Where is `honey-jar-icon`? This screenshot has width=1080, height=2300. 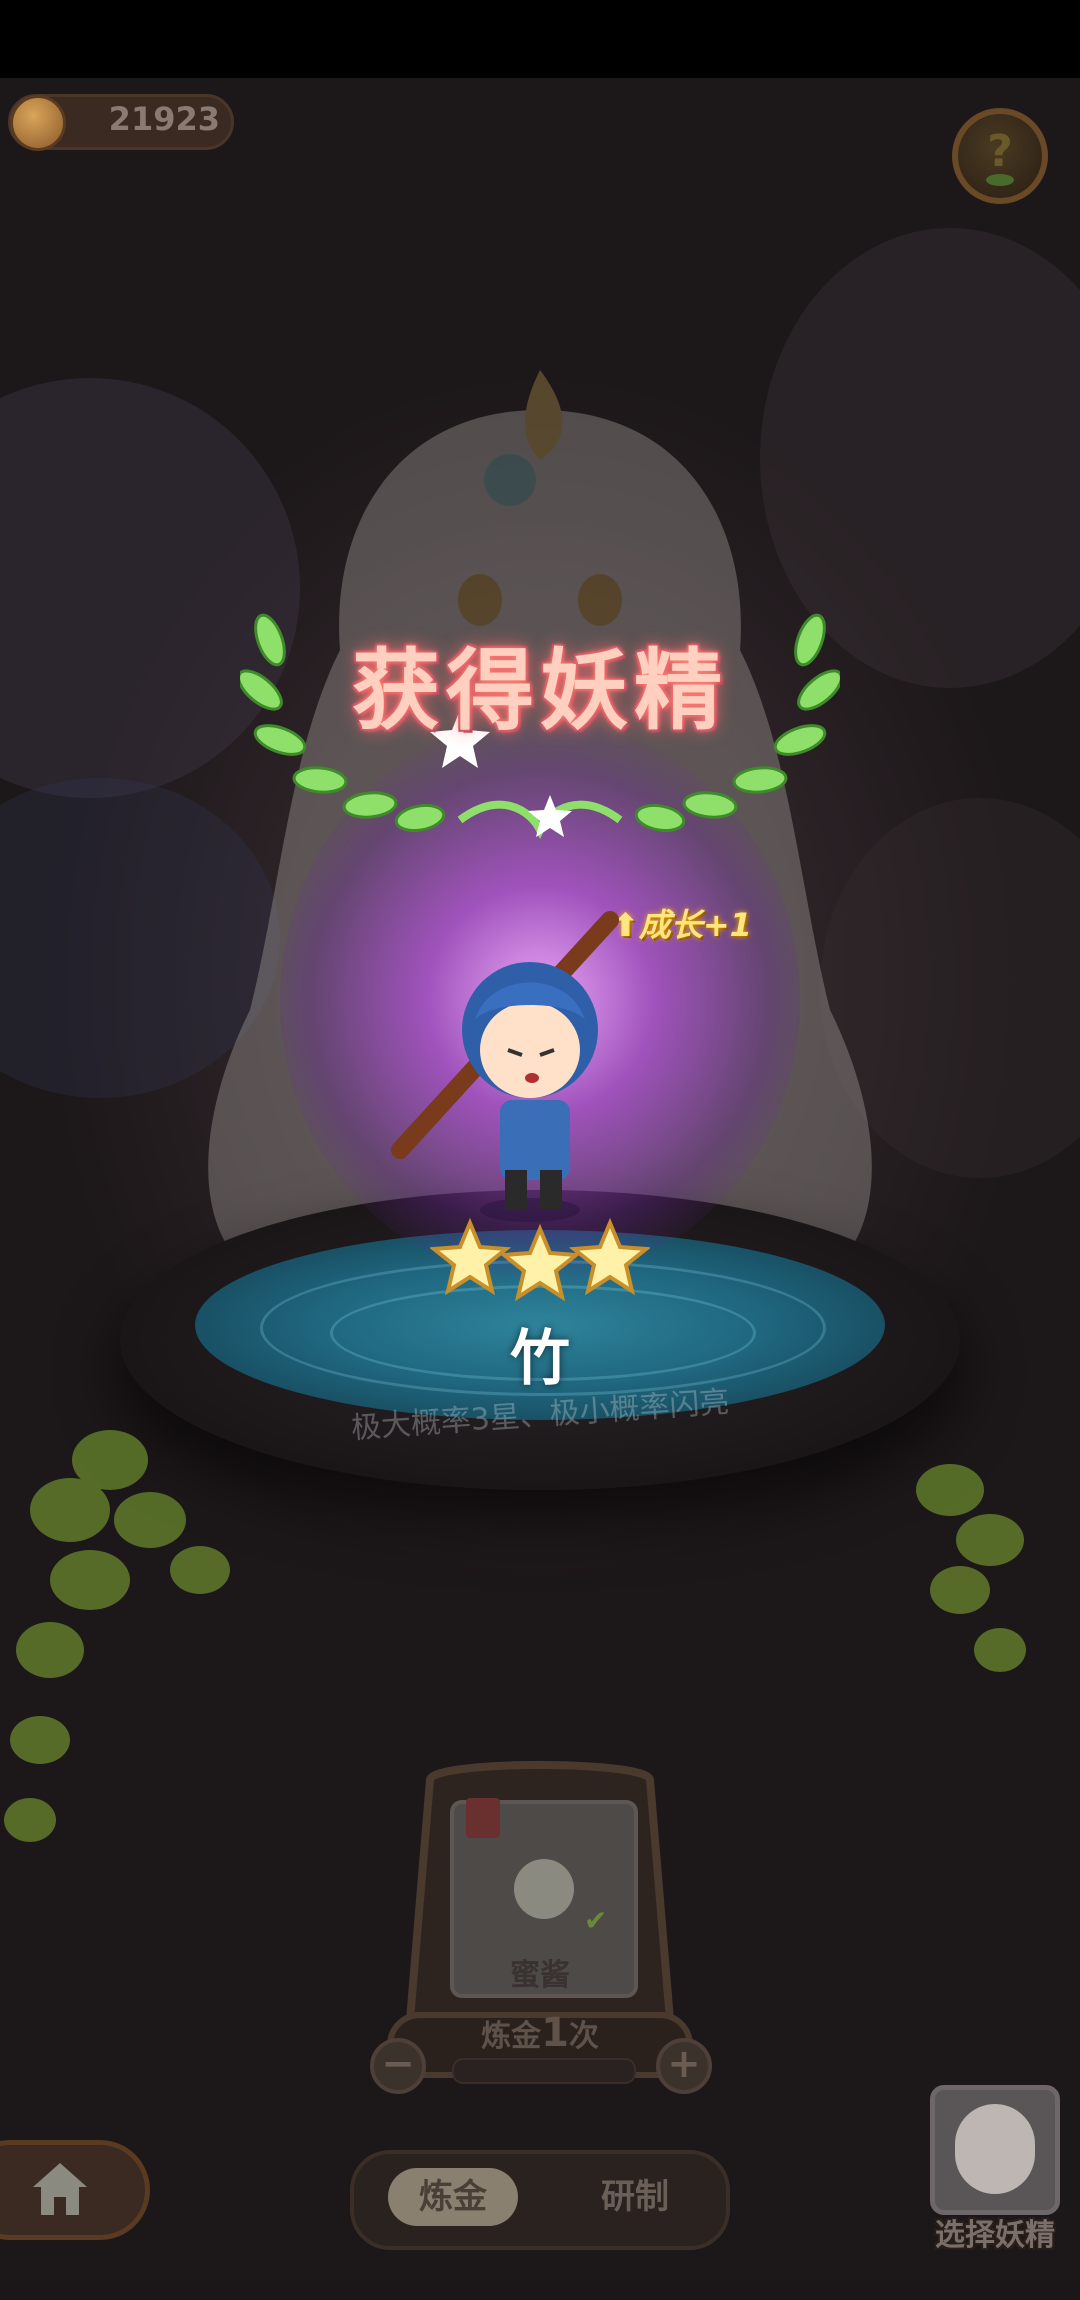
honey-jar-icon is located at coordinates (544, 1889).